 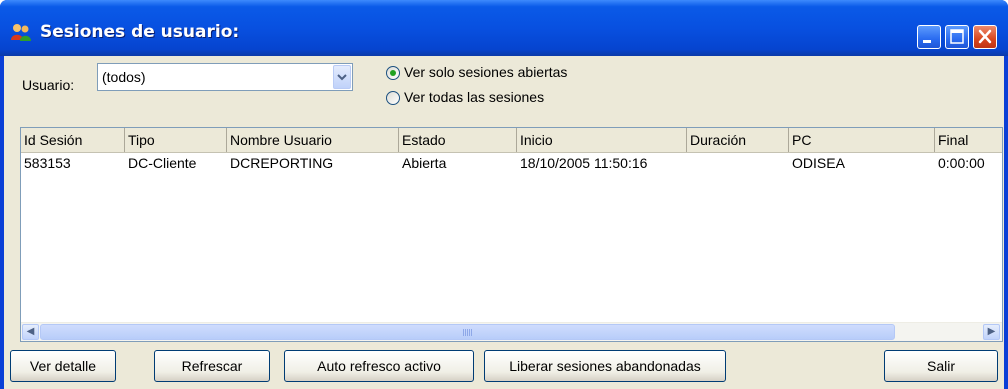 I want to click on maximize-button, so click(x=957, y=37).